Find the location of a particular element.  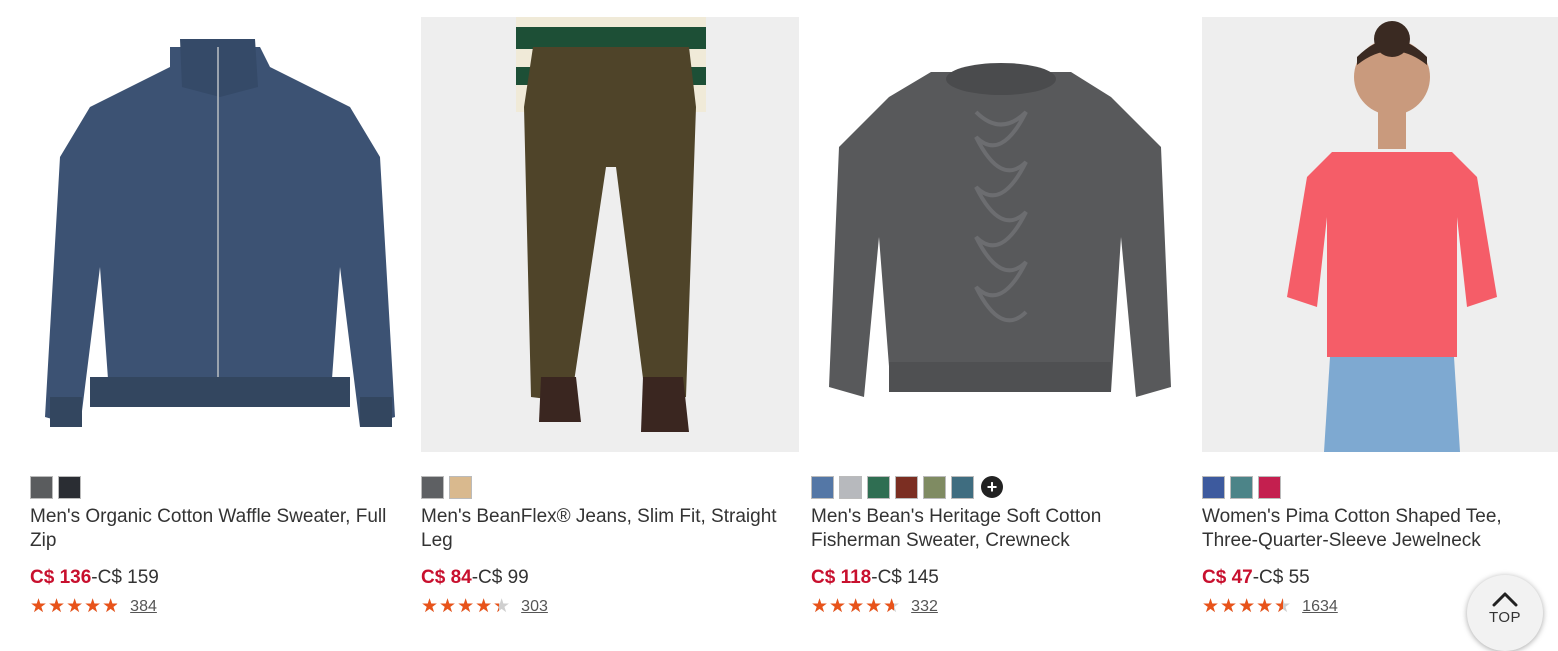

sale-price: C$ 47 is located at coordinates (1227, 577).